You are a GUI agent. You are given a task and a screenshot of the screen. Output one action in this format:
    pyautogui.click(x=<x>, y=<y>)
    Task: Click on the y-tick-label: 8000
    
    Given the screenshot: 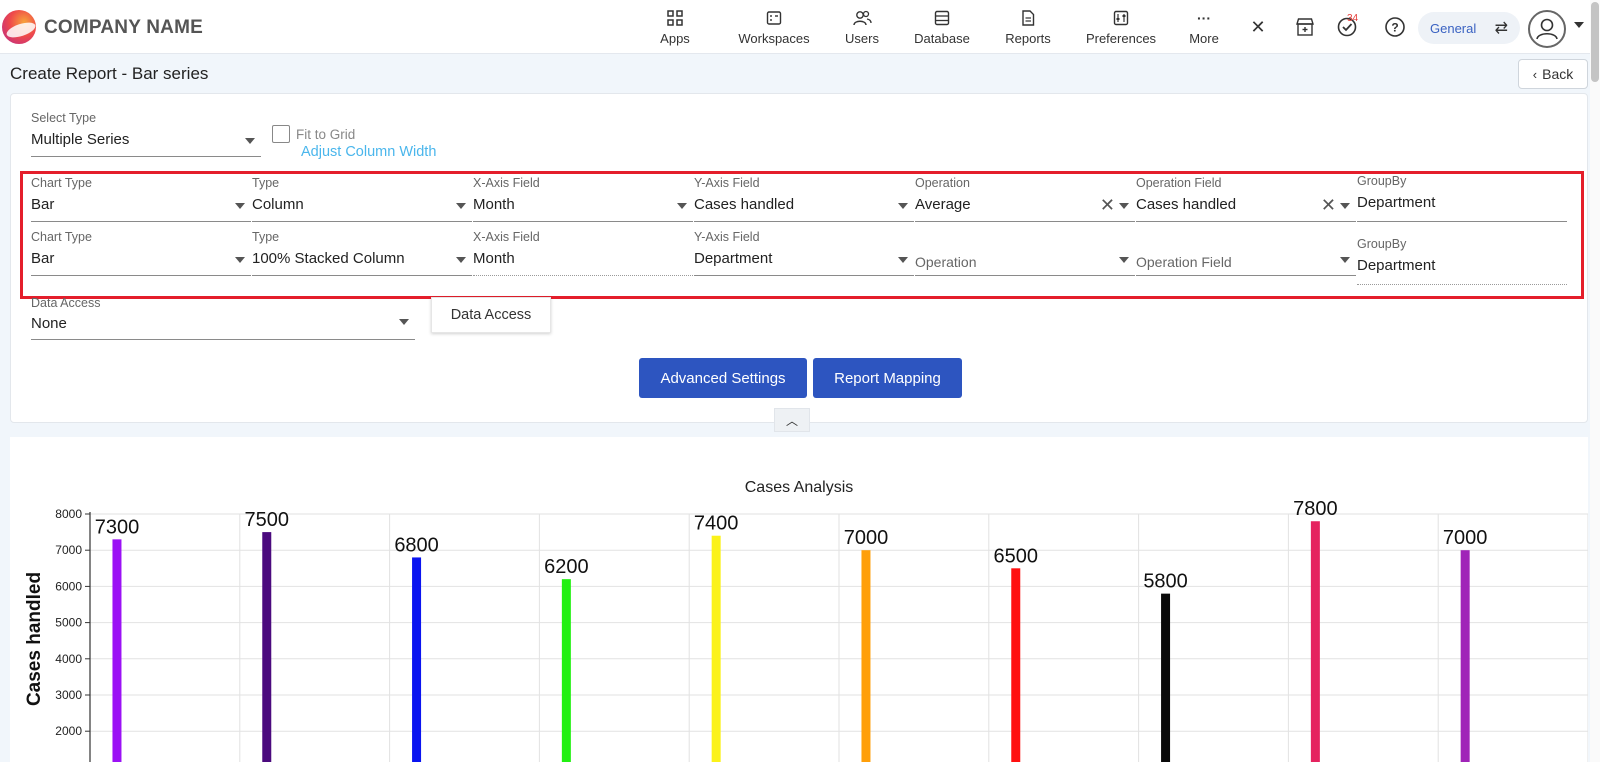 What is the action you would take?
    pyautogui.click(x=68, y=514)
    